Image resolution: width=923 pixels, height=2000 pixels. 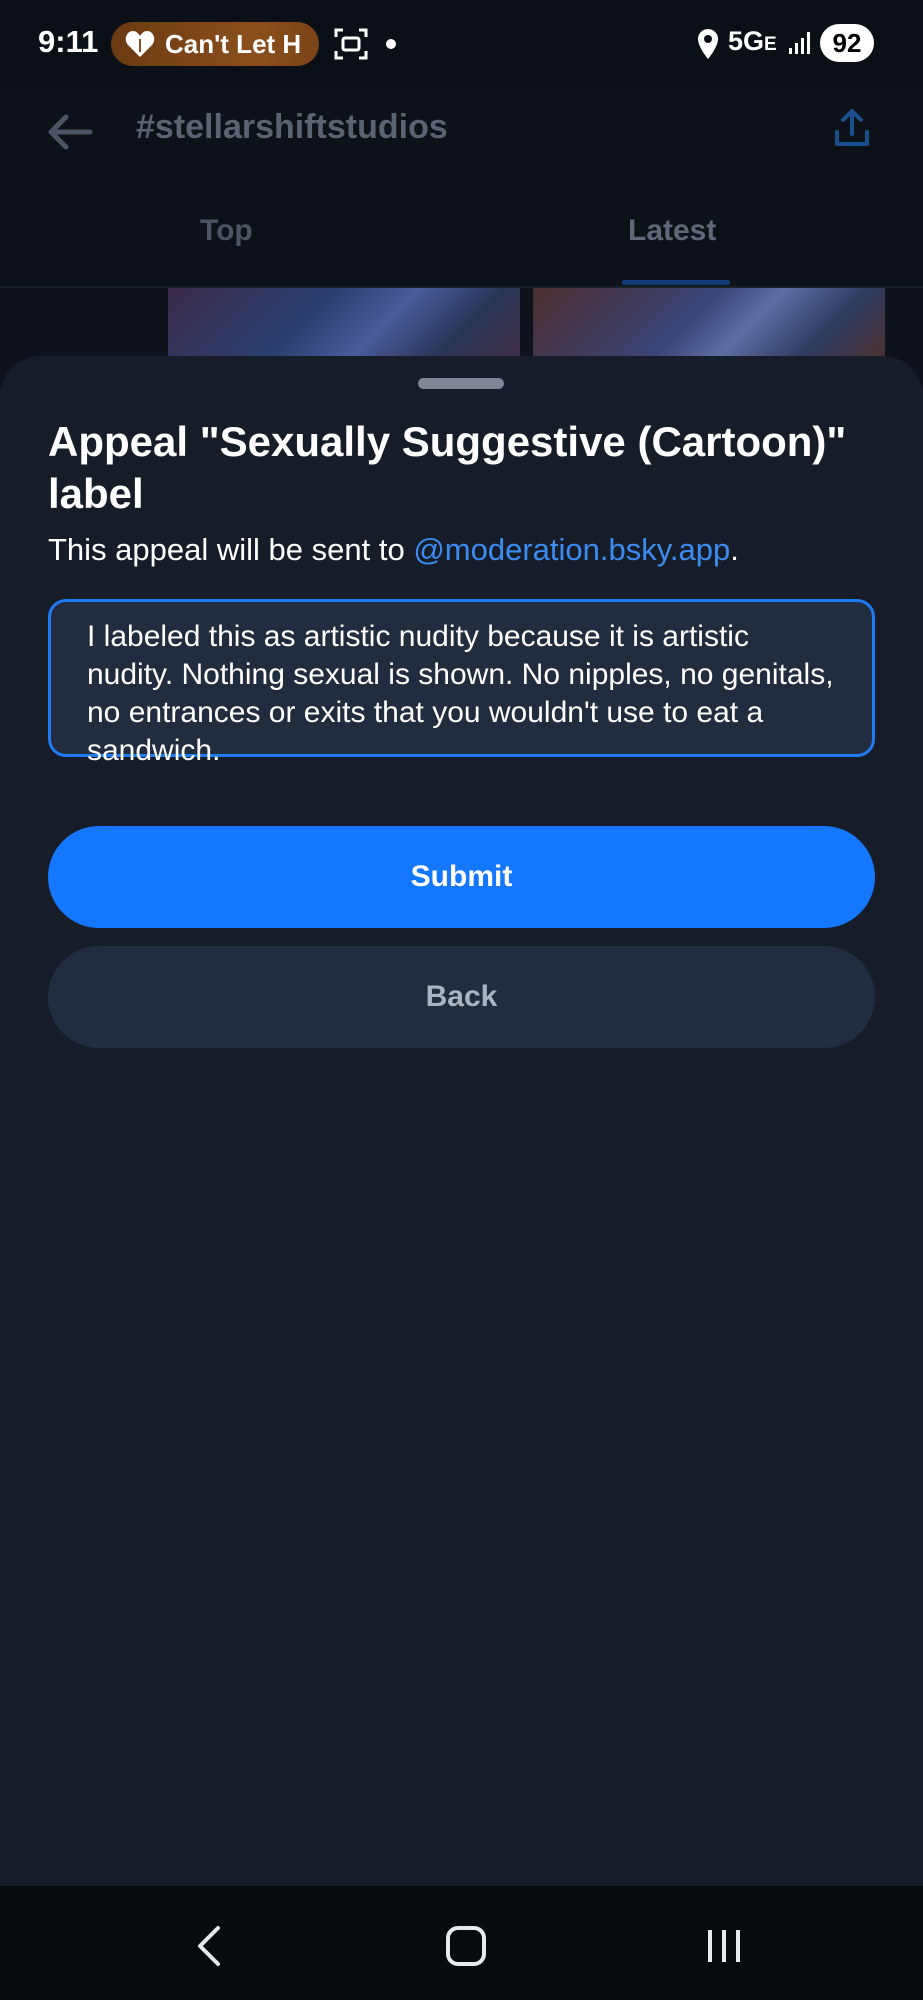 What do you see at coordinates (852, 128) in the screenshot?
I see `share-icon` at bounding box center [852, 128].